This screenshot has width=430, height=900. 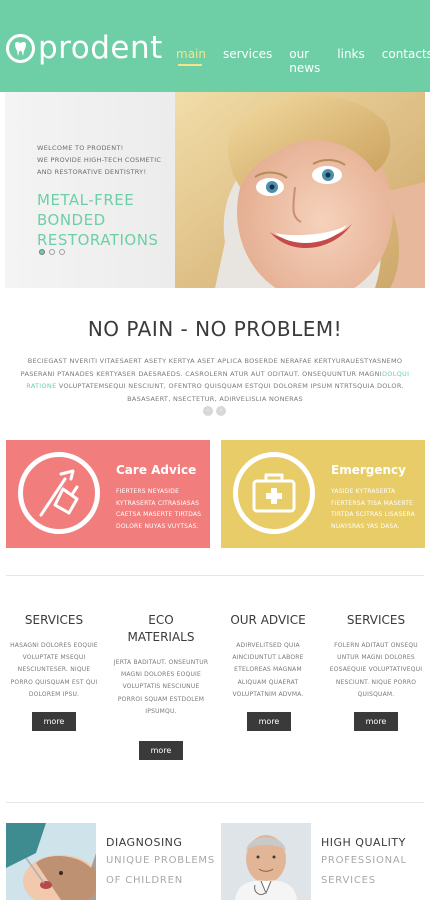 What do you see at coordinates (406, 61) in the screenshot?
I see `nav-contacts: contacts` at bounding box center [406, 61].